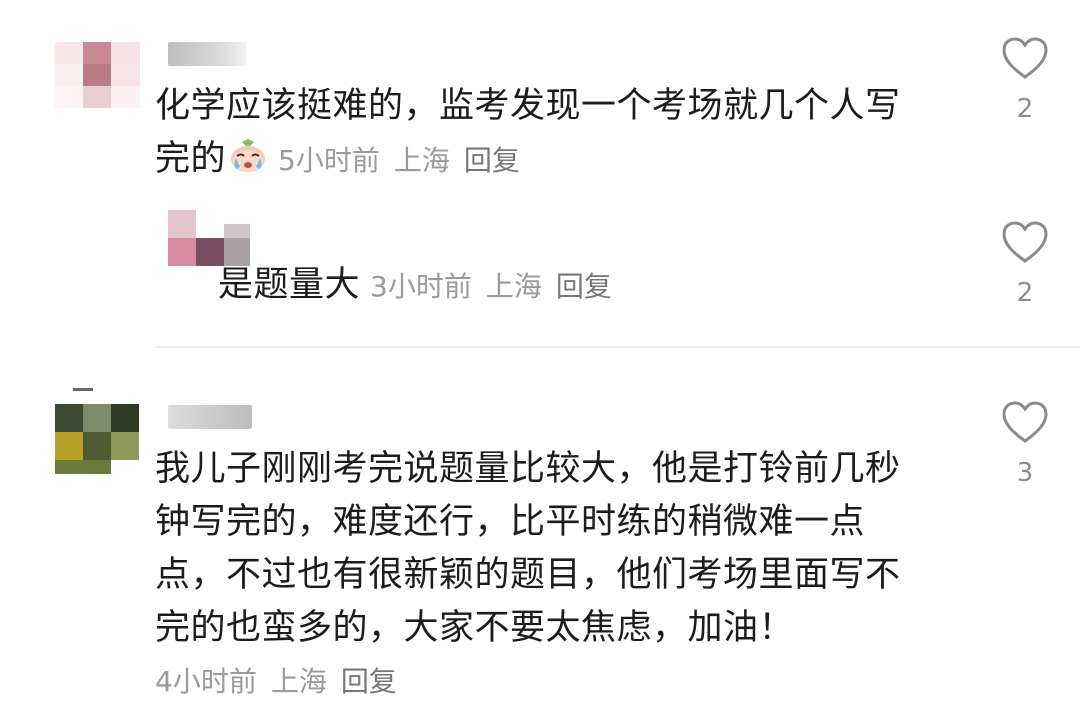 The height and width of the screenshot is (708, 1080). What do you see at coordinates (191, 159) in the screenshot?
I see `comment-text-line-end: 完的` at bounding box center [191, 159].